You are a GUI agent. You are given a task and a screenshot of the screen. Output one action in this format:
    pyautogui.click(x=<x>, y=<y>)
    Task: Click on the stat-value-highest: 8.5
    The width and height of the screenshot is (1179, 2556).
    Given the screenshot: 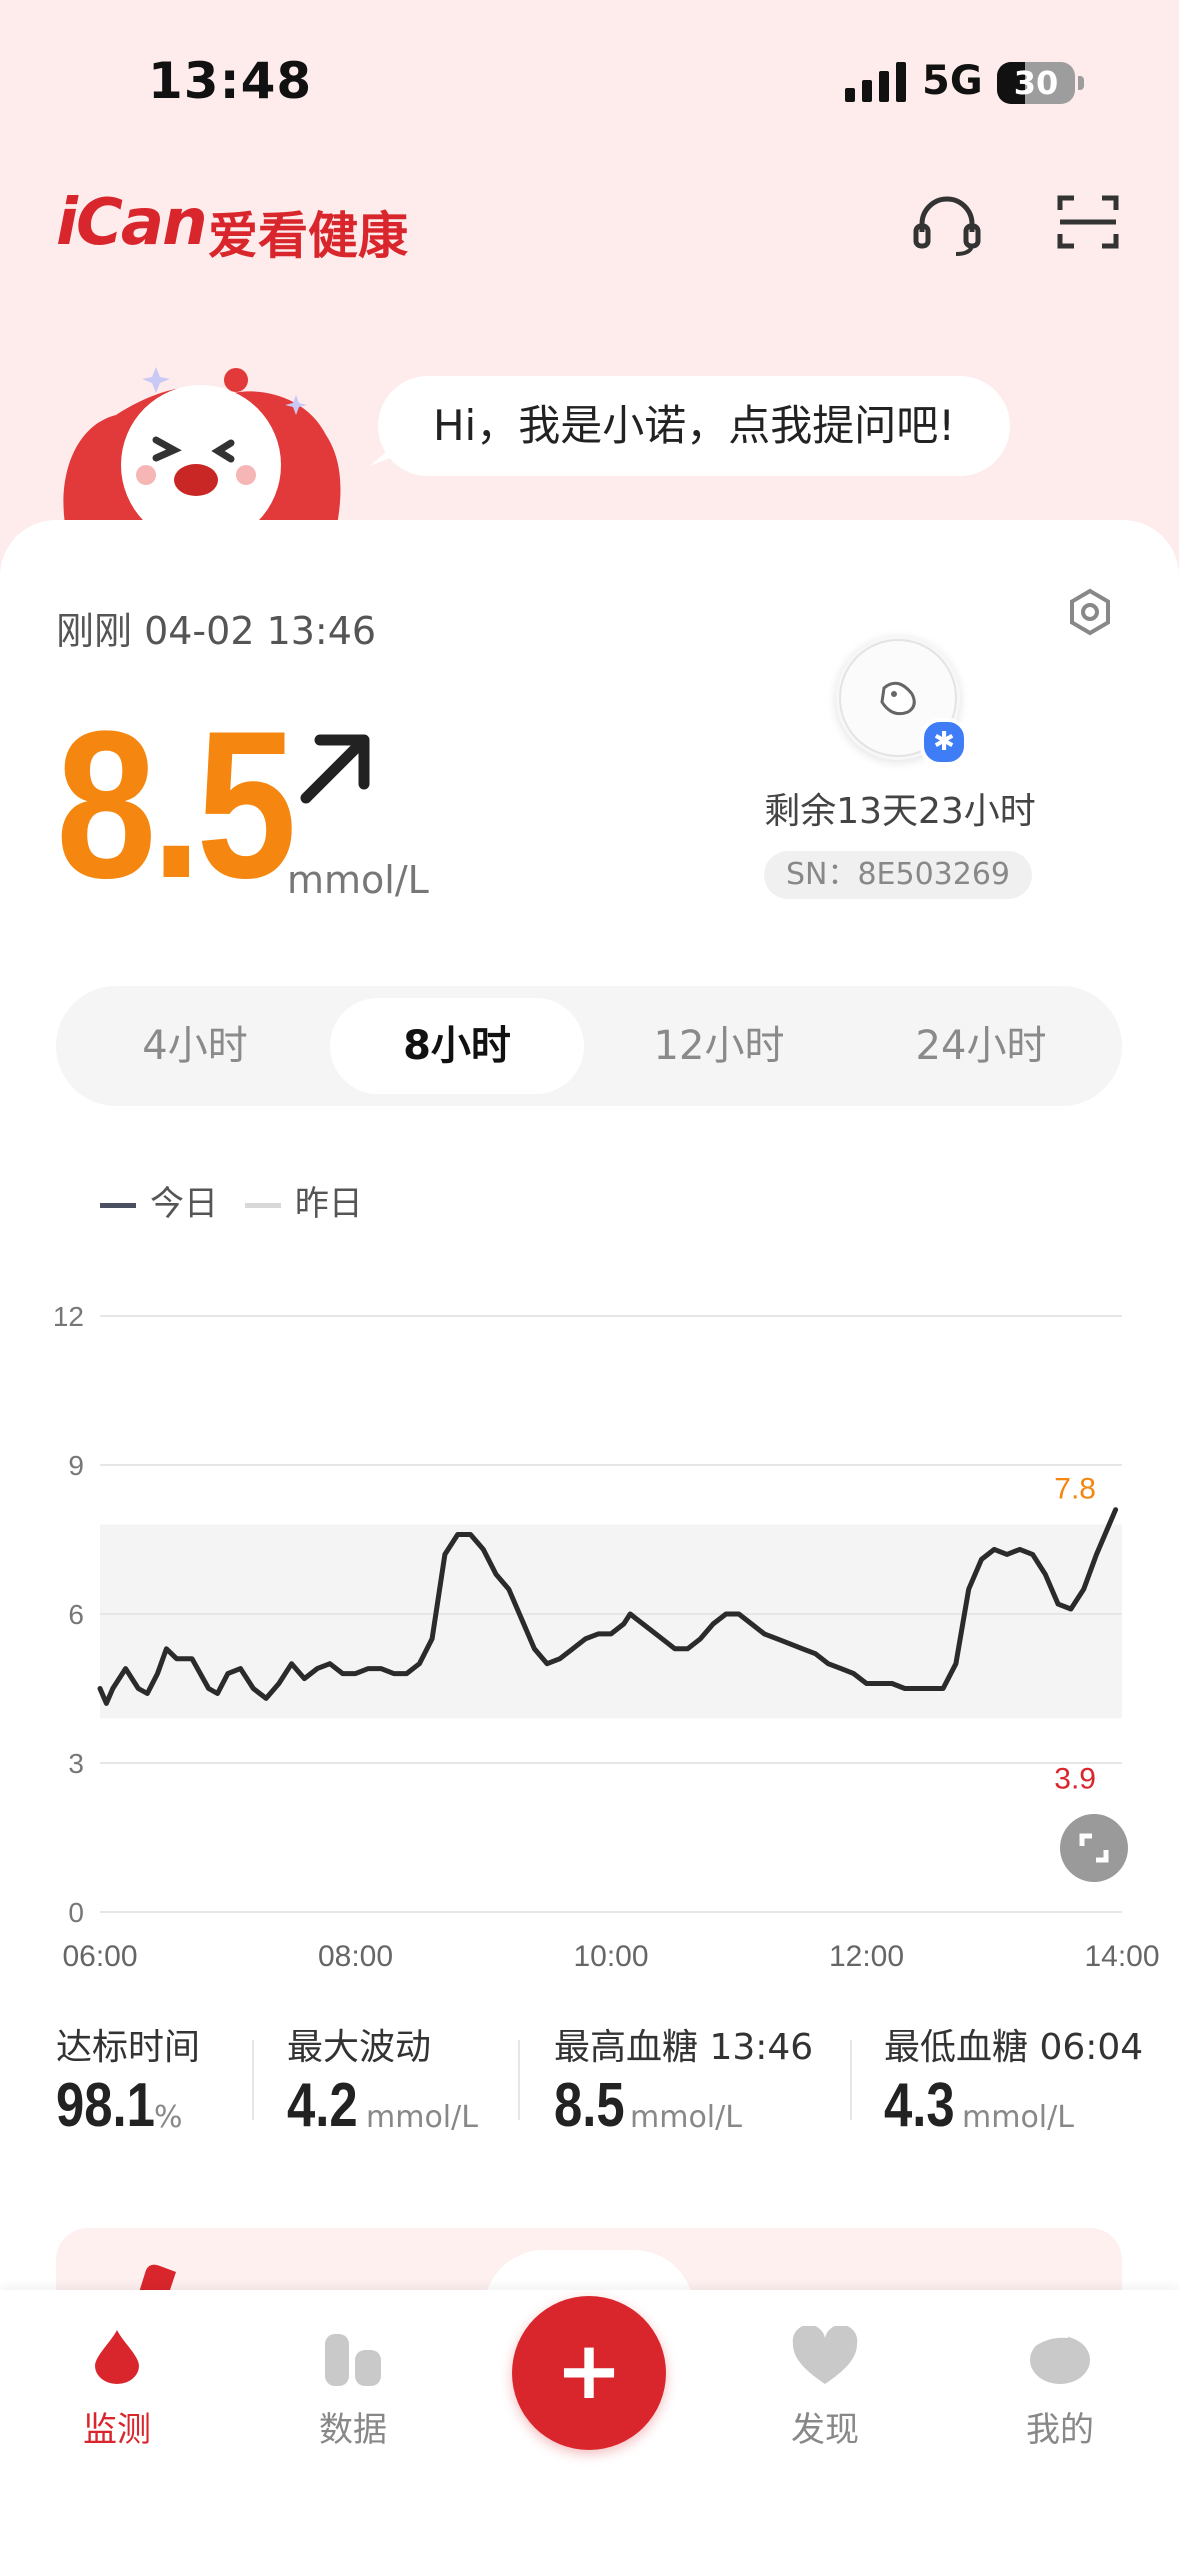 What is the action you would take?
    pyautogui.click(x=589, y=2105)
    